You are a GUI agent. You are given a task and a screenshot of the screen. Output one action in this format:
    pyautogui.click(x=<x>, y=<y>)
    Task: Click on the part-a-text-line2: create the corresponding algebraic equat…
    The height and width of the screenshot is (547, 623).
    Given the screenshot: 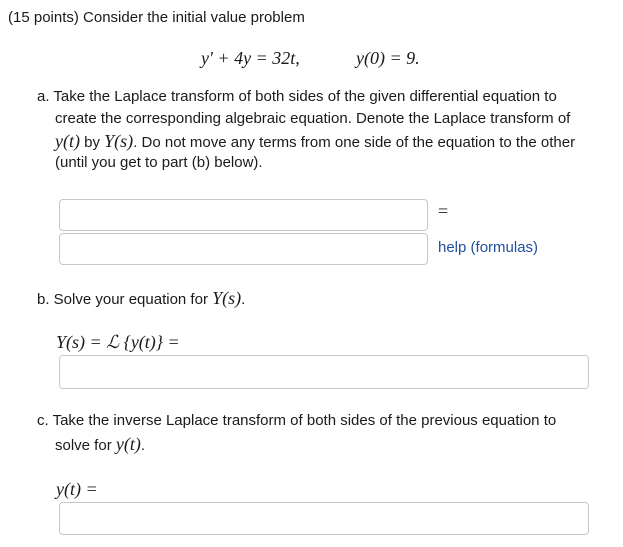 What is the action you would take?
    pyautogui.click(x=313, y=118)
    